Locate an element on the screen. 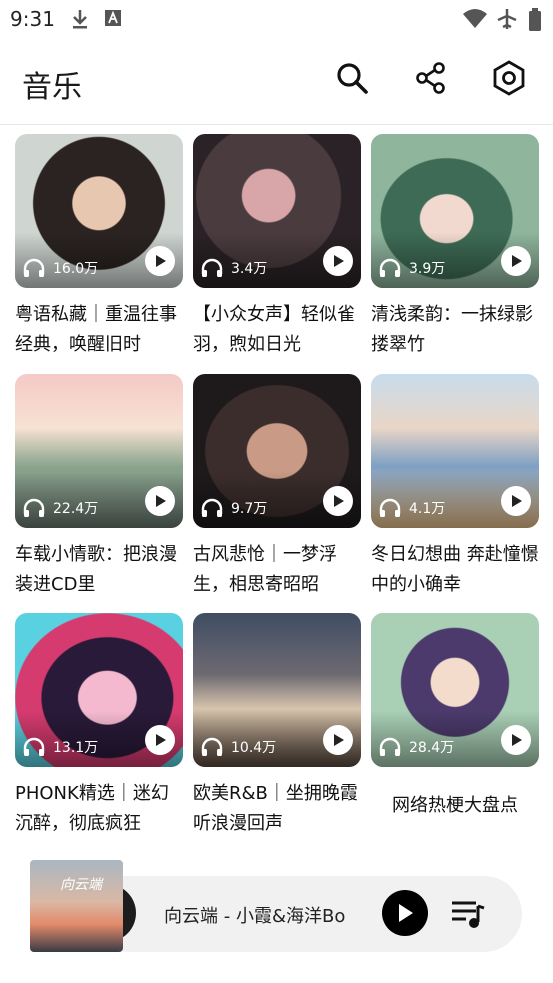  keyboard-a-icon is located at coordinates (113, 20).